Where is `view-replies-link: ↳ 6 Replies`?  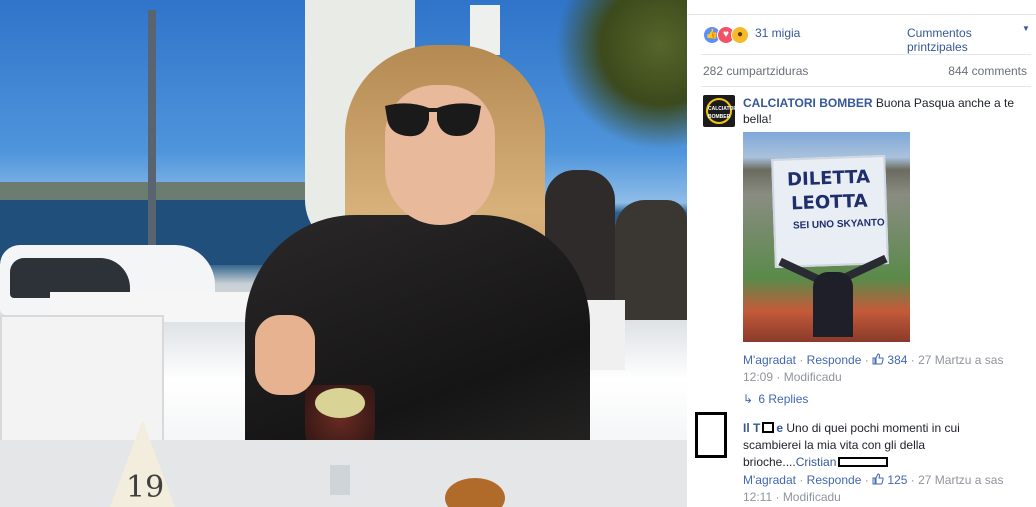 view-replies-link: ↳ 6 Replies is located at coordinates (775, 399).